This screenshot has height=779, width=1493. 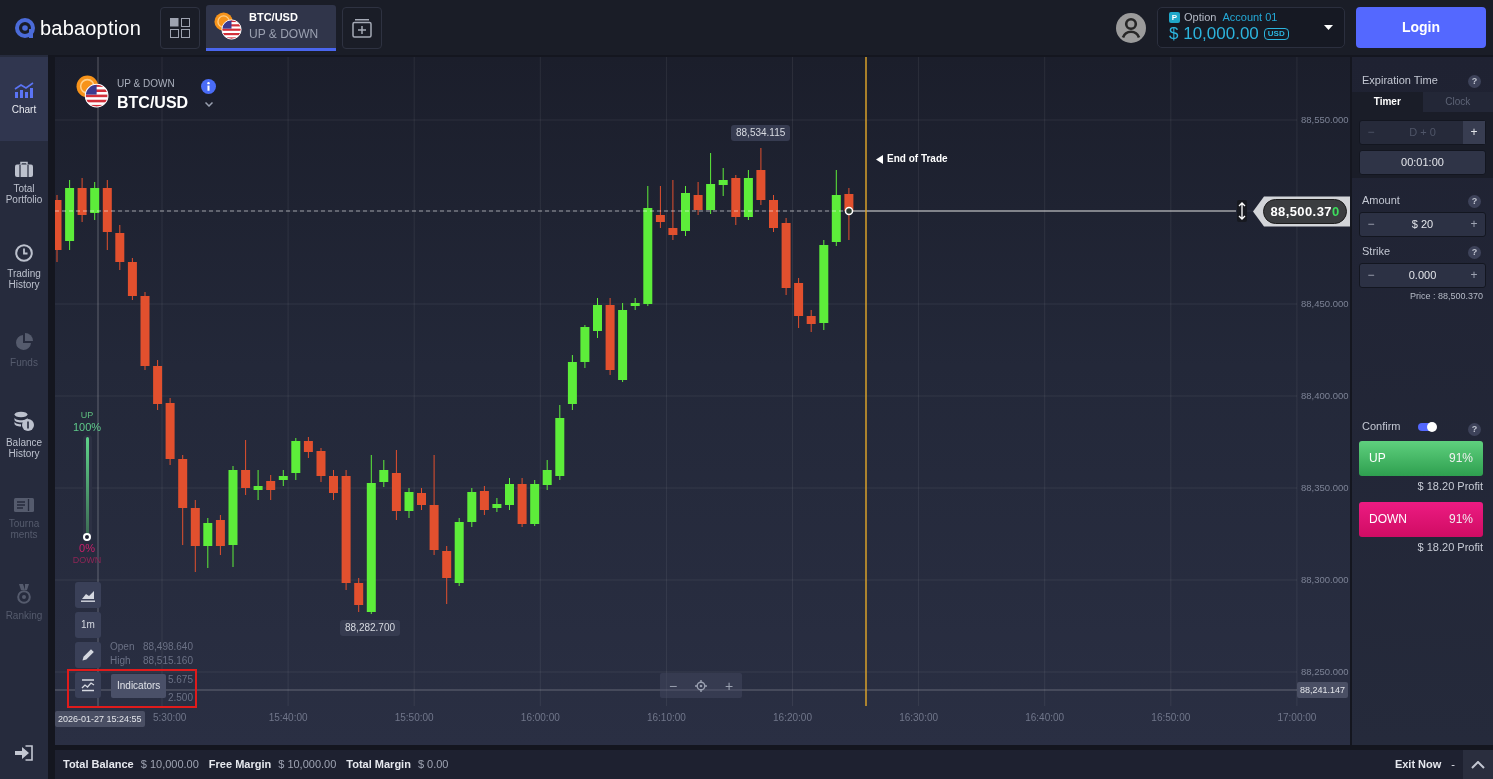 What do you see at coordinates (370, 628) in the screenshot?
I see `low-price-label: 88,282.700` at bounding box center [370, 628].